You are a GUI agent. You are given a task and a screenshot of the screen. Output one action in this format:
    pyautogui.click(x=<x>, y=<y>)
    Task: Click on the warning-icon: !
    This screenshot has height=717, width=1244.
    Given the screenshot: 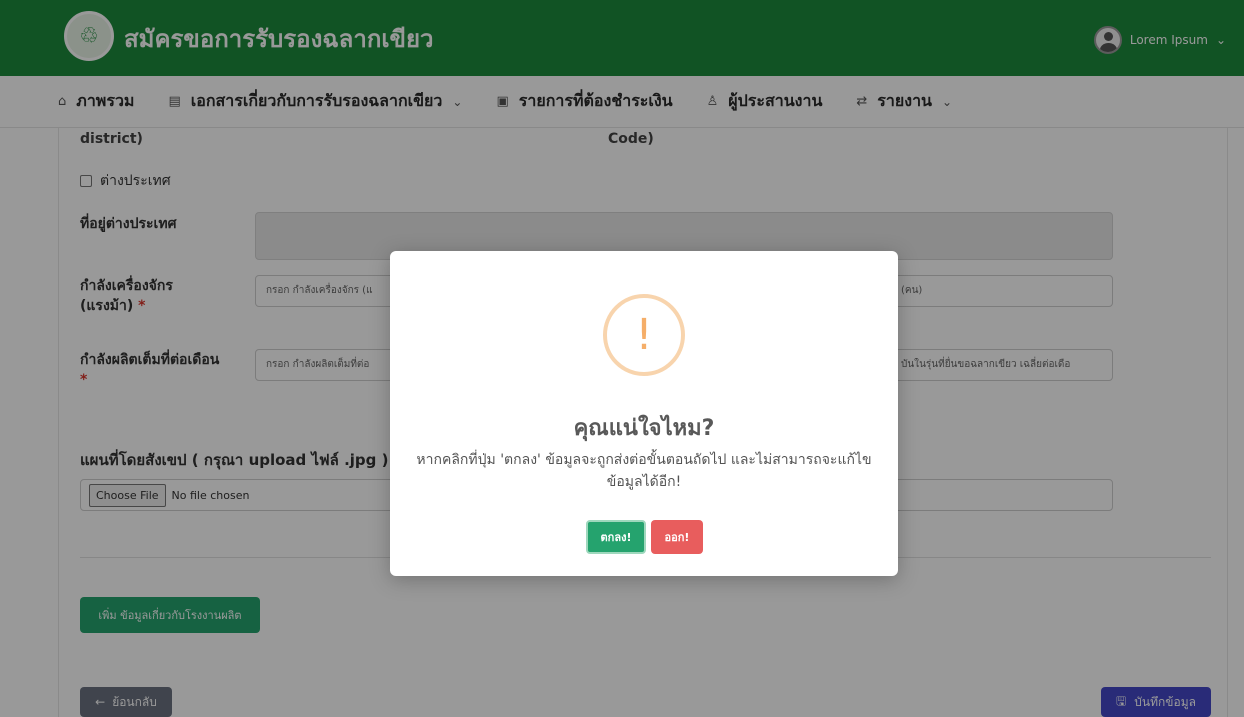 What is the action you would take?
    pyautogui.click(x=644, y=335)
    